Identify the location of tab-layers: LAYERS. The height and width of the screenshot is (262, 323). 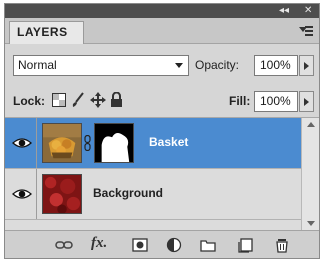
(46, 32).